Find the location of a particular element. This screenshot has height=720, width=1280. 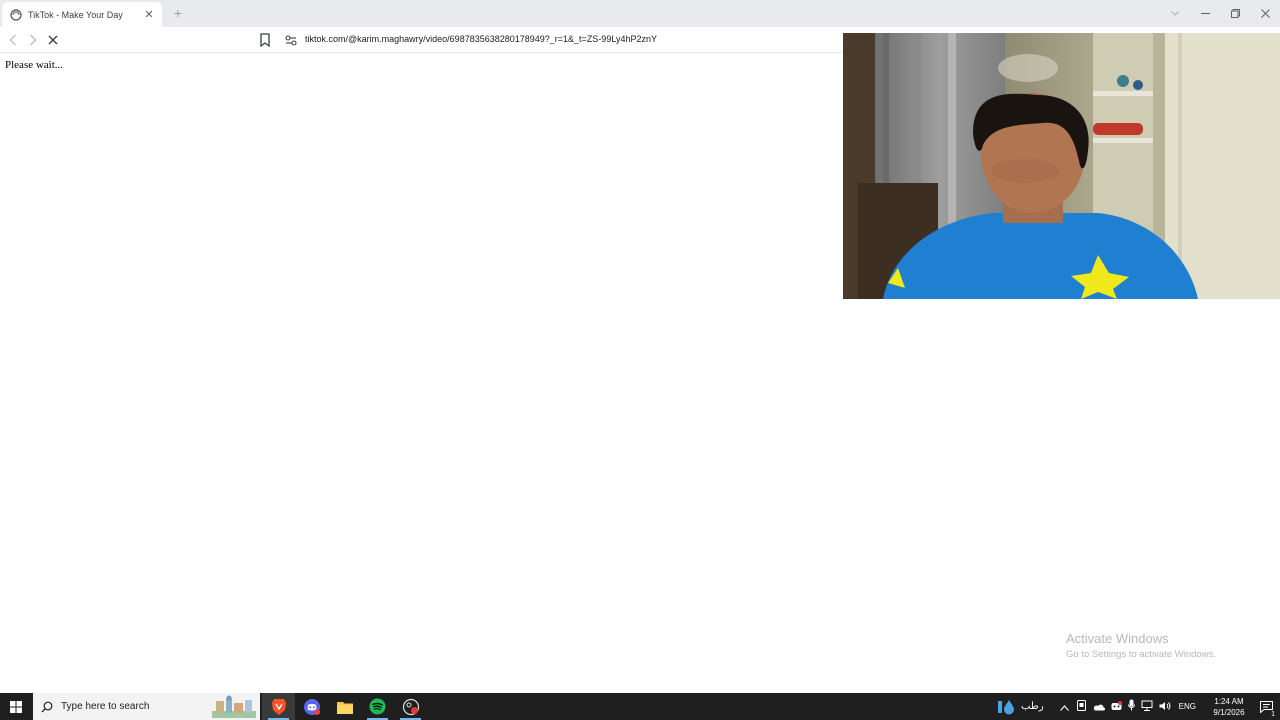

clock-date: 9/1/2026 is located at coordinates (1229, 712).